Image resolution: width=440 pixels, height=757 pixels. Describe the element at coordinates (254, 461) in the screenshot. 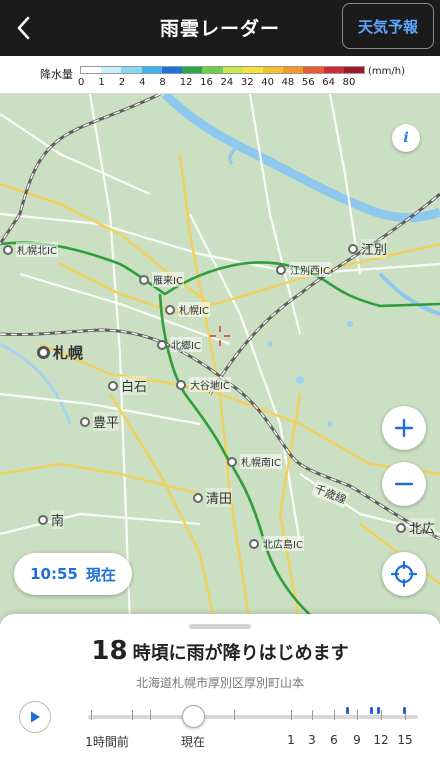

I see `place-sapporo-minami-ic: 札幌南IC` at that location.